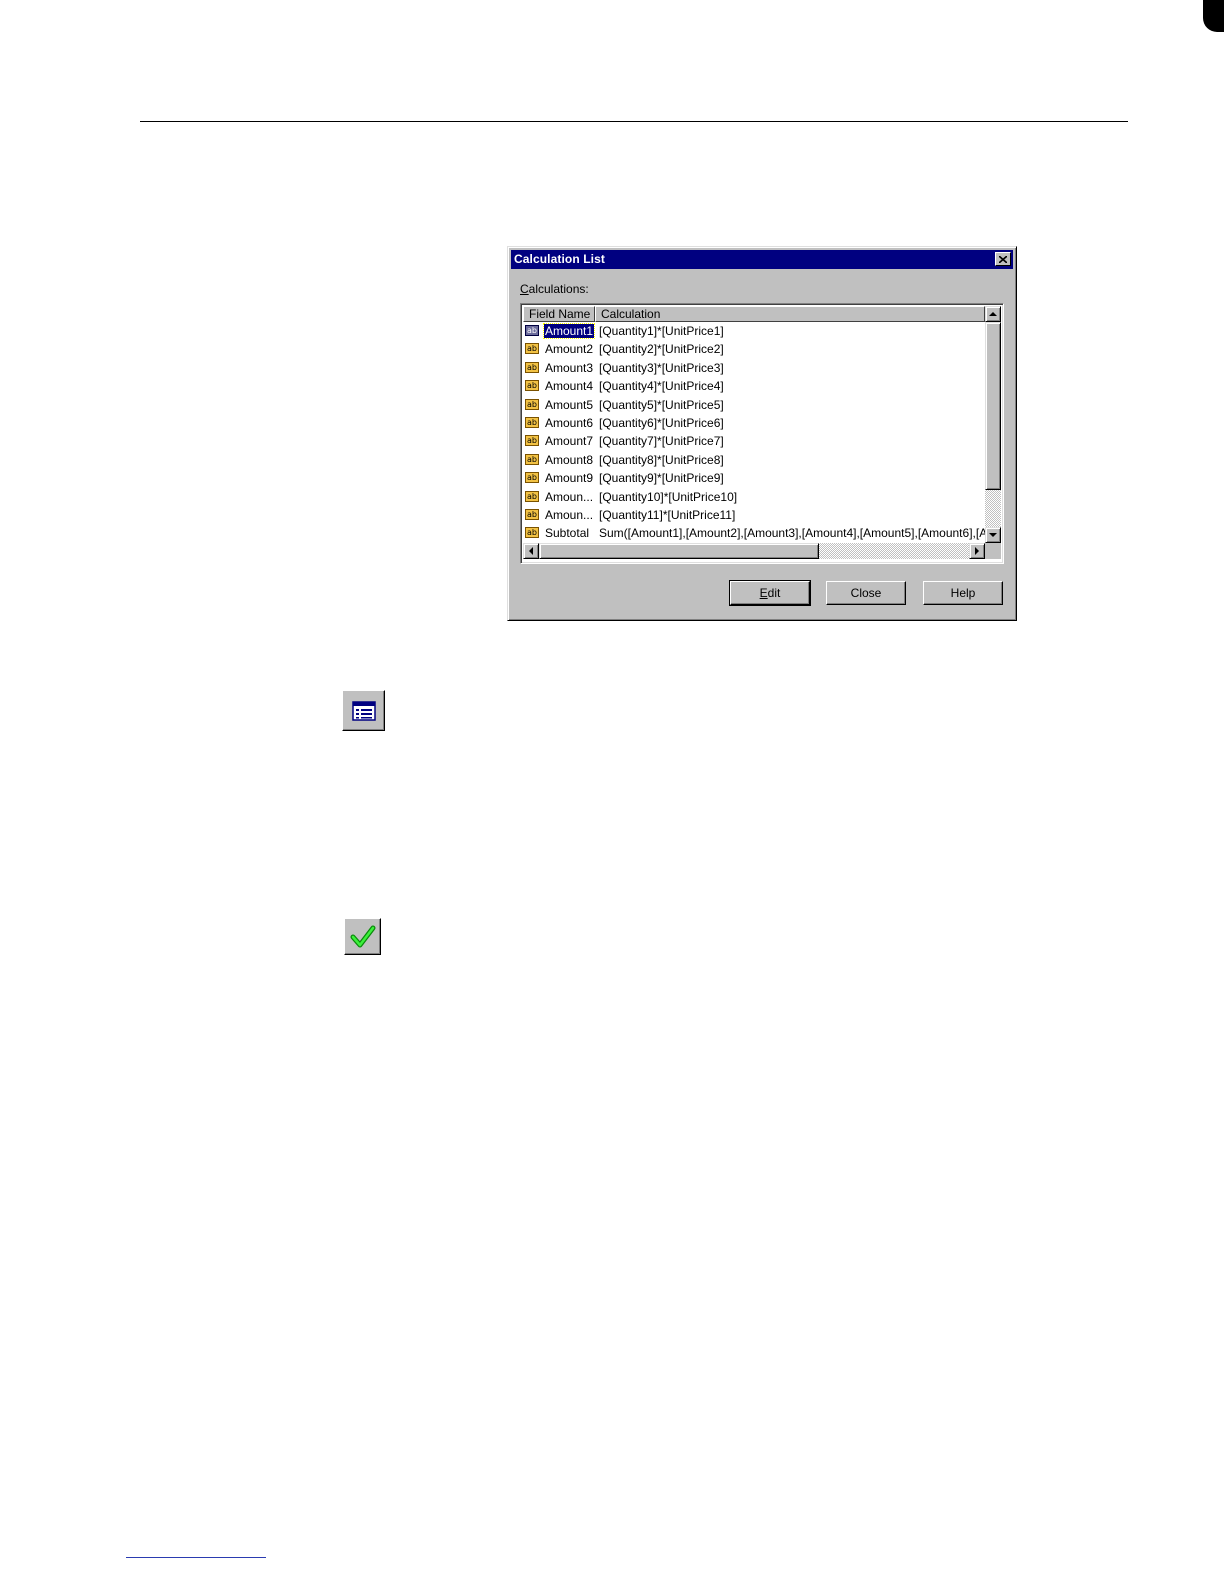  I want to click on scroll-down-button, so click(993, 535).